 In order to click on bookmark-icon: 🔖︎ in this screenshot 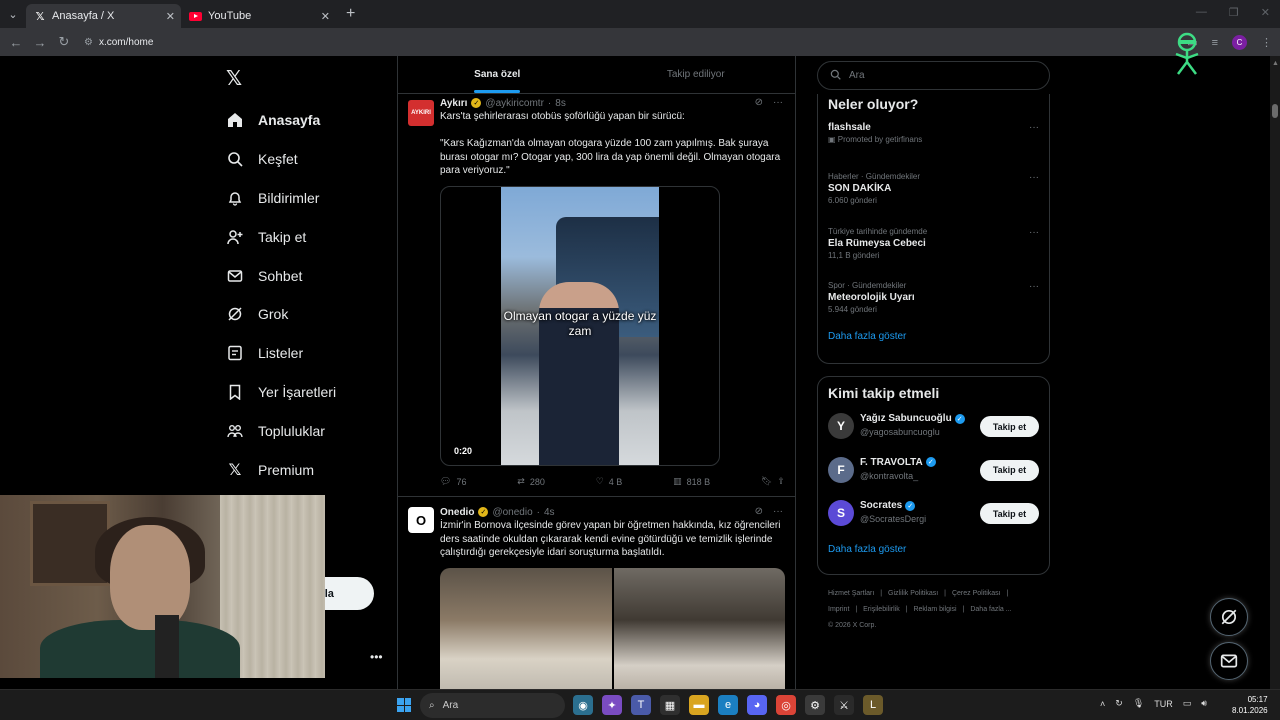, I will do `click(766, 481)`.